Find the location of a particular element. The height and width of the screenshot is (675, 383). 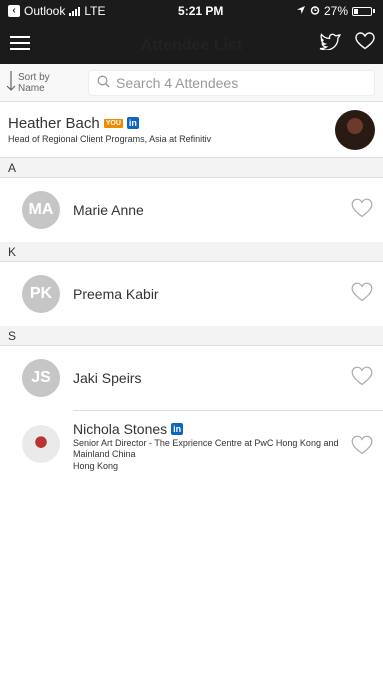

toolbar: Sort by Name Search 4 Attendees is located at coordinates (191, 83).